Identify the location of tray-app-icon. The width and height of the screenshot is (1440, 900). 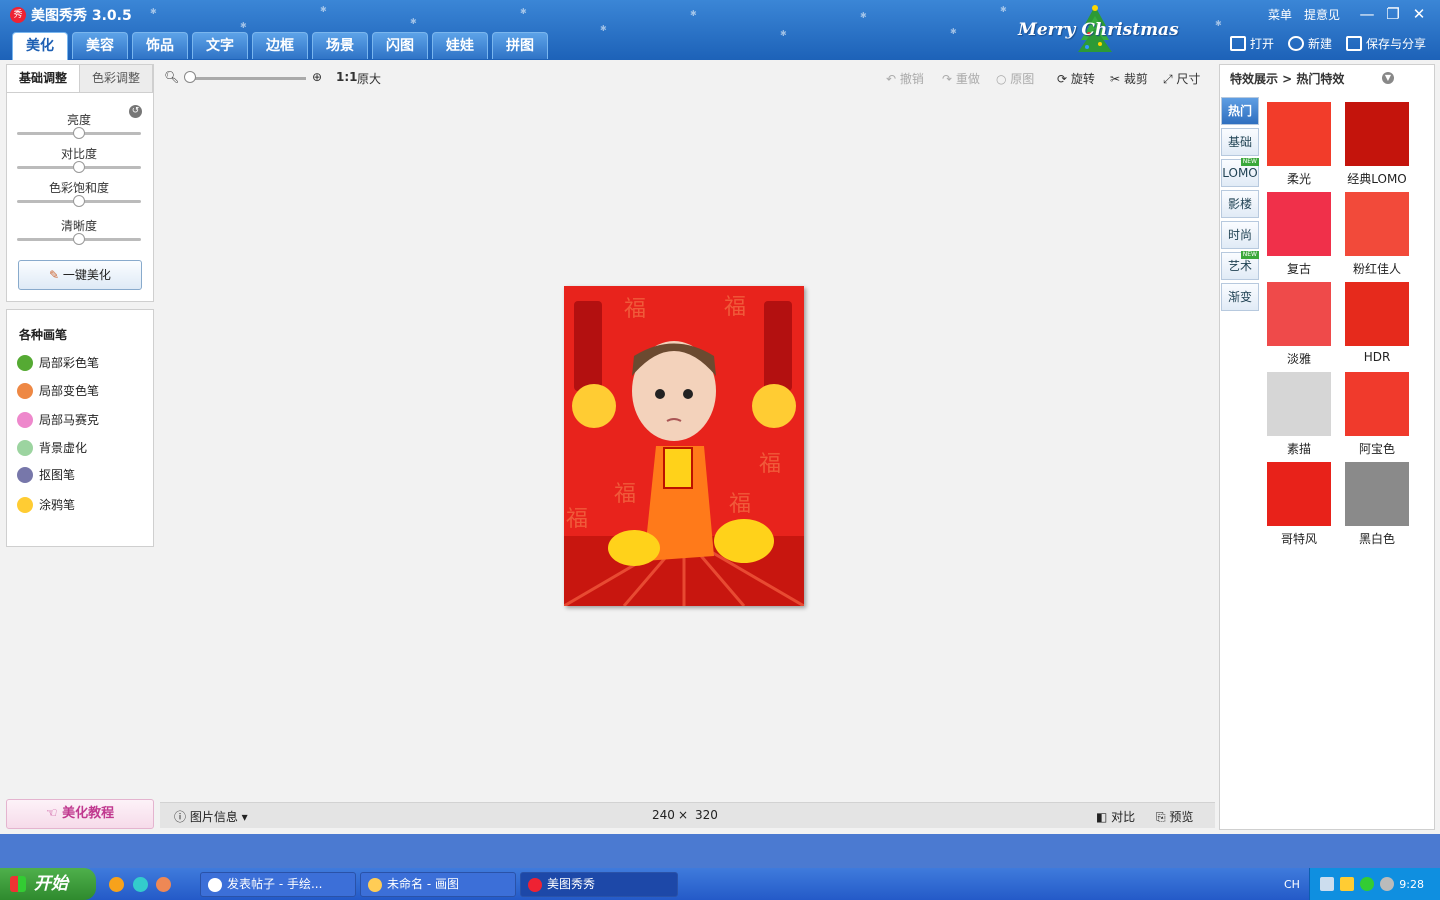
(1387, 884).